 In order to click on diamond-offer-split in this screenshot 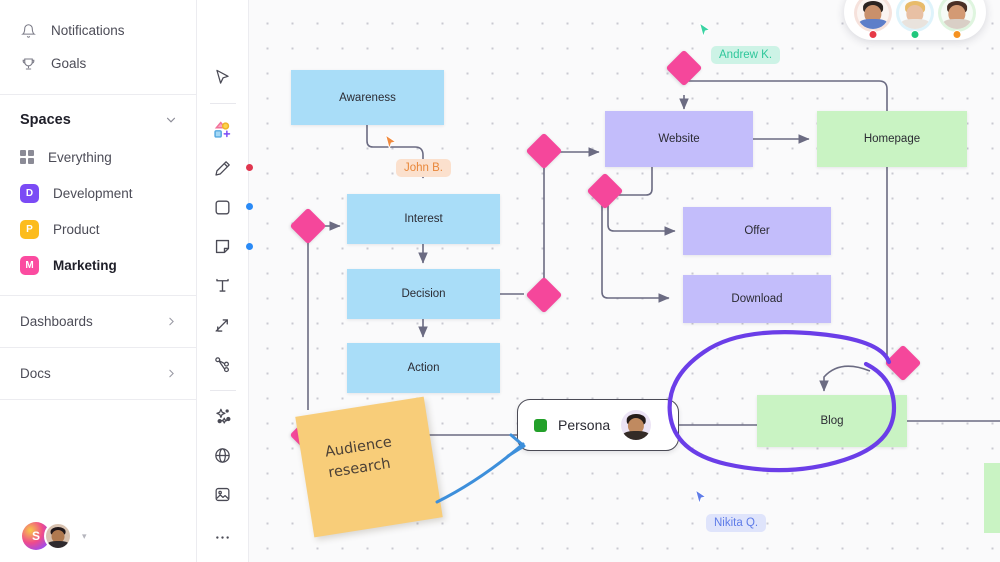, I will do `click(605, 191)`.